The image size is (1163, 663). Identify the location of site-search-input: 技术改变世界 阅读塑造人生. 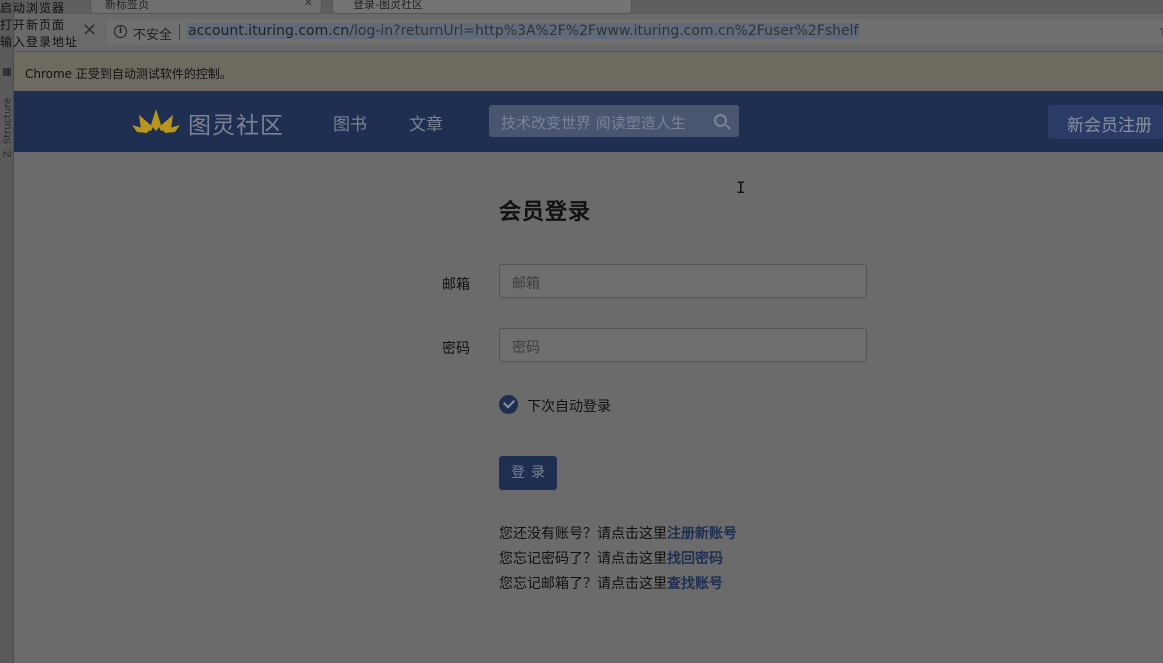
(614, 121).